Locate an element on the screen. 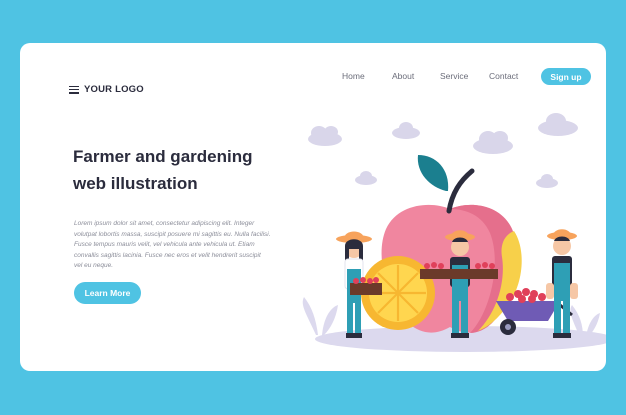  farmer-figure is located at coordinates (562, 283).